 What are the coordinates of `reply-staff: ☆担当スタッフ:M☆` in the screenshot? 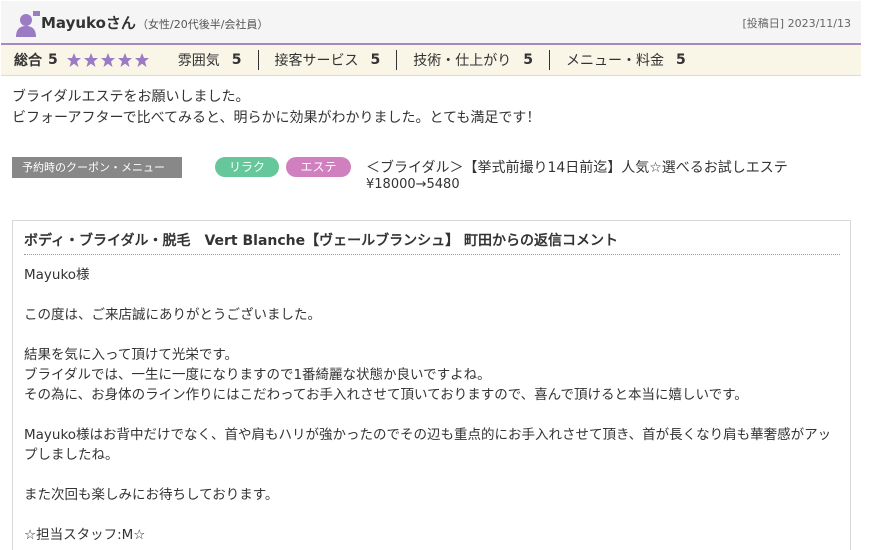 It's located at (85, 535).